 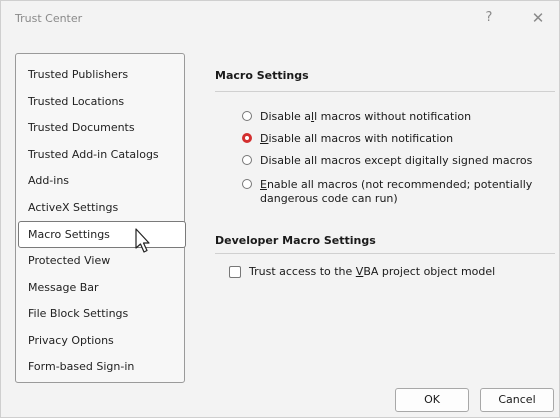 What do you see at coordinates (280, 18) in the screenshot?
I see `title-bar: Trust Center ? ✕` at bounding box center [280, 18].